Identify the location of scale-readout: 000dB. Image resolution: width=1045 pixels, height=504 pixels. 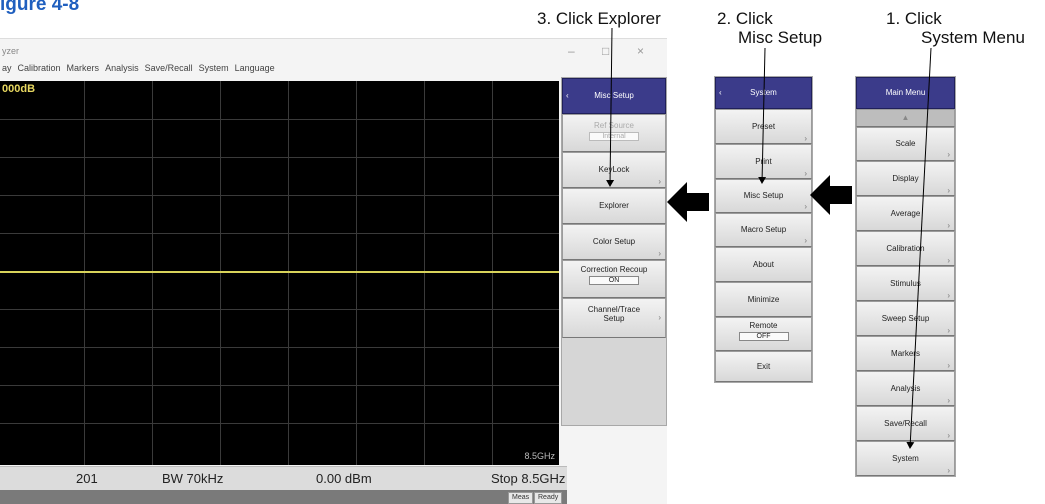
(19, 89).